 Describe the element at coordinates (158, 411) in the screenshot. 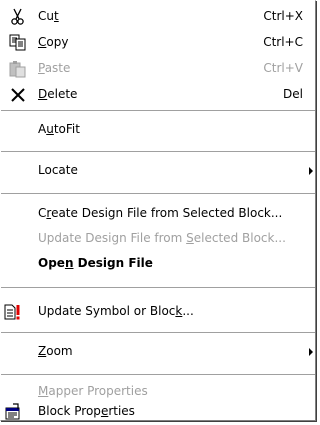

I see `menu-item-block-properties: Block Properties` at that location.